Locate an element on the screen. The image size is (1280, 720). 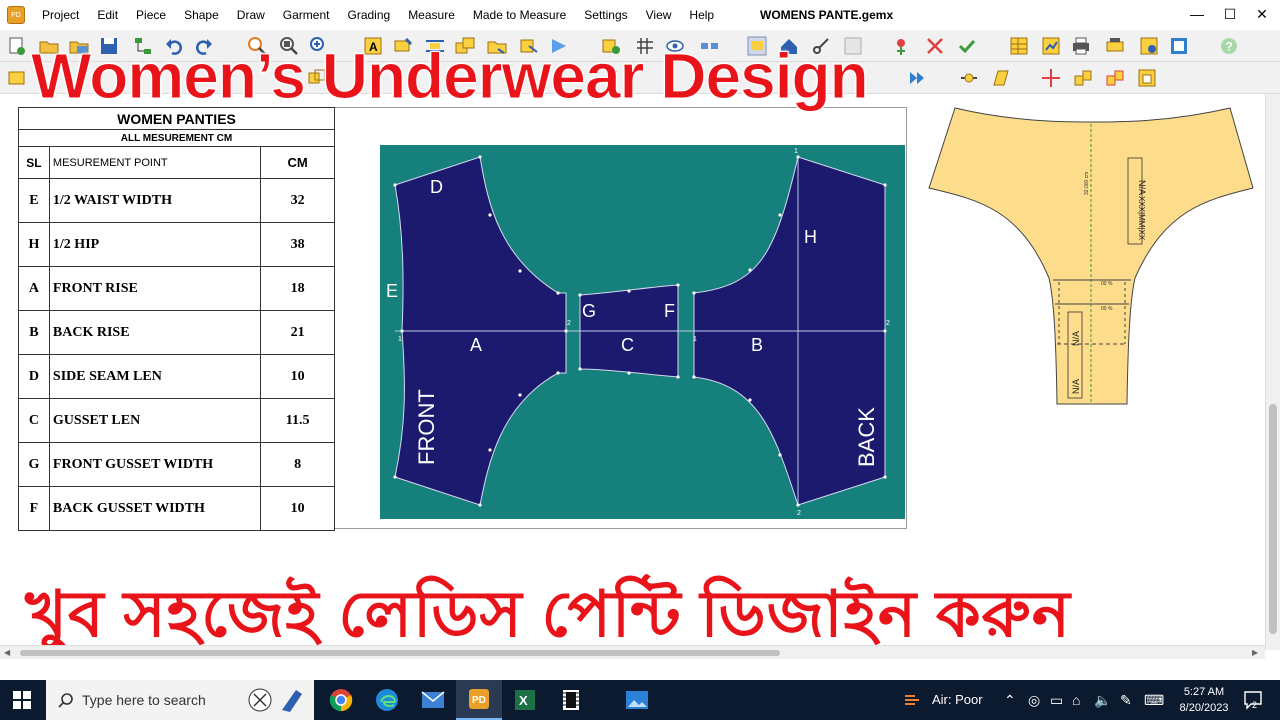
chevron-up-icon: ⌃ is located at coordinates (1010, 700).